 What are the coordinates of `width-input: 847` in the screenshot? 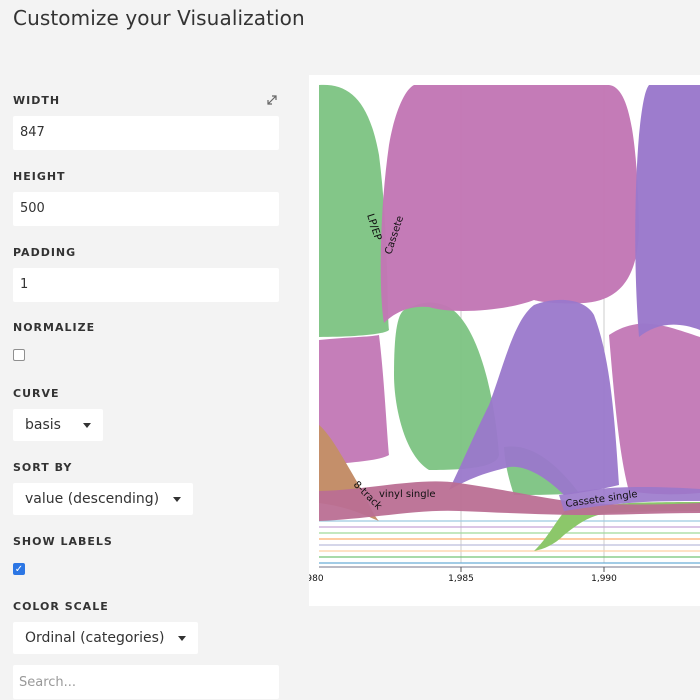 It's located at (146, 133).